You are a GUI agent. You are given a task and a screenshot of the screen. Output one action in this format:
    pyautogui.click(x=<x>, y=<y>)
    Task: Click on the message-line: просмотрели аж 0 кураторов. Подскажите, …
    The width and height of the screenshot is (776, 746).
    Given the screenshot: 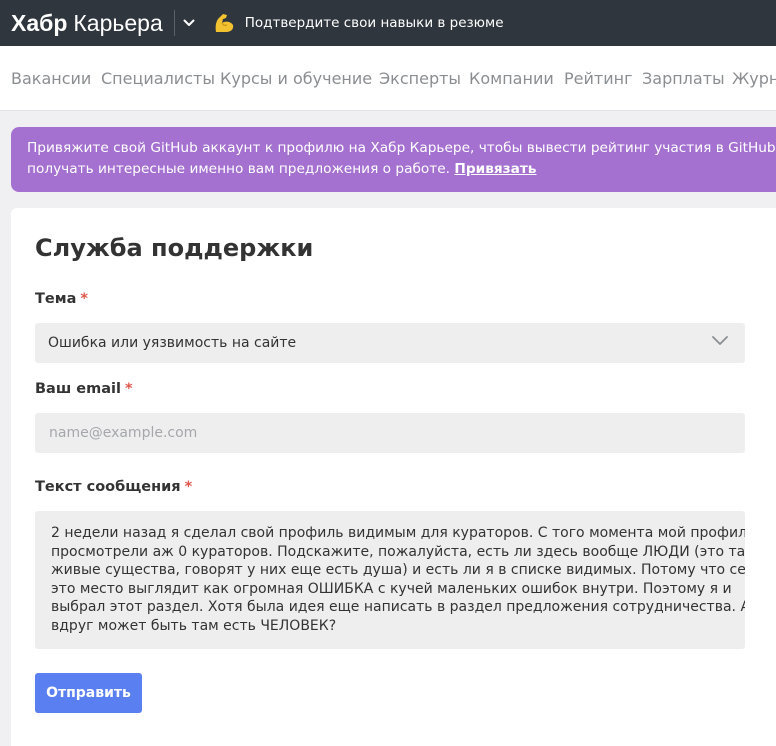 What is the action you would take?
    pyautogui.click(x=398, y=551)
    